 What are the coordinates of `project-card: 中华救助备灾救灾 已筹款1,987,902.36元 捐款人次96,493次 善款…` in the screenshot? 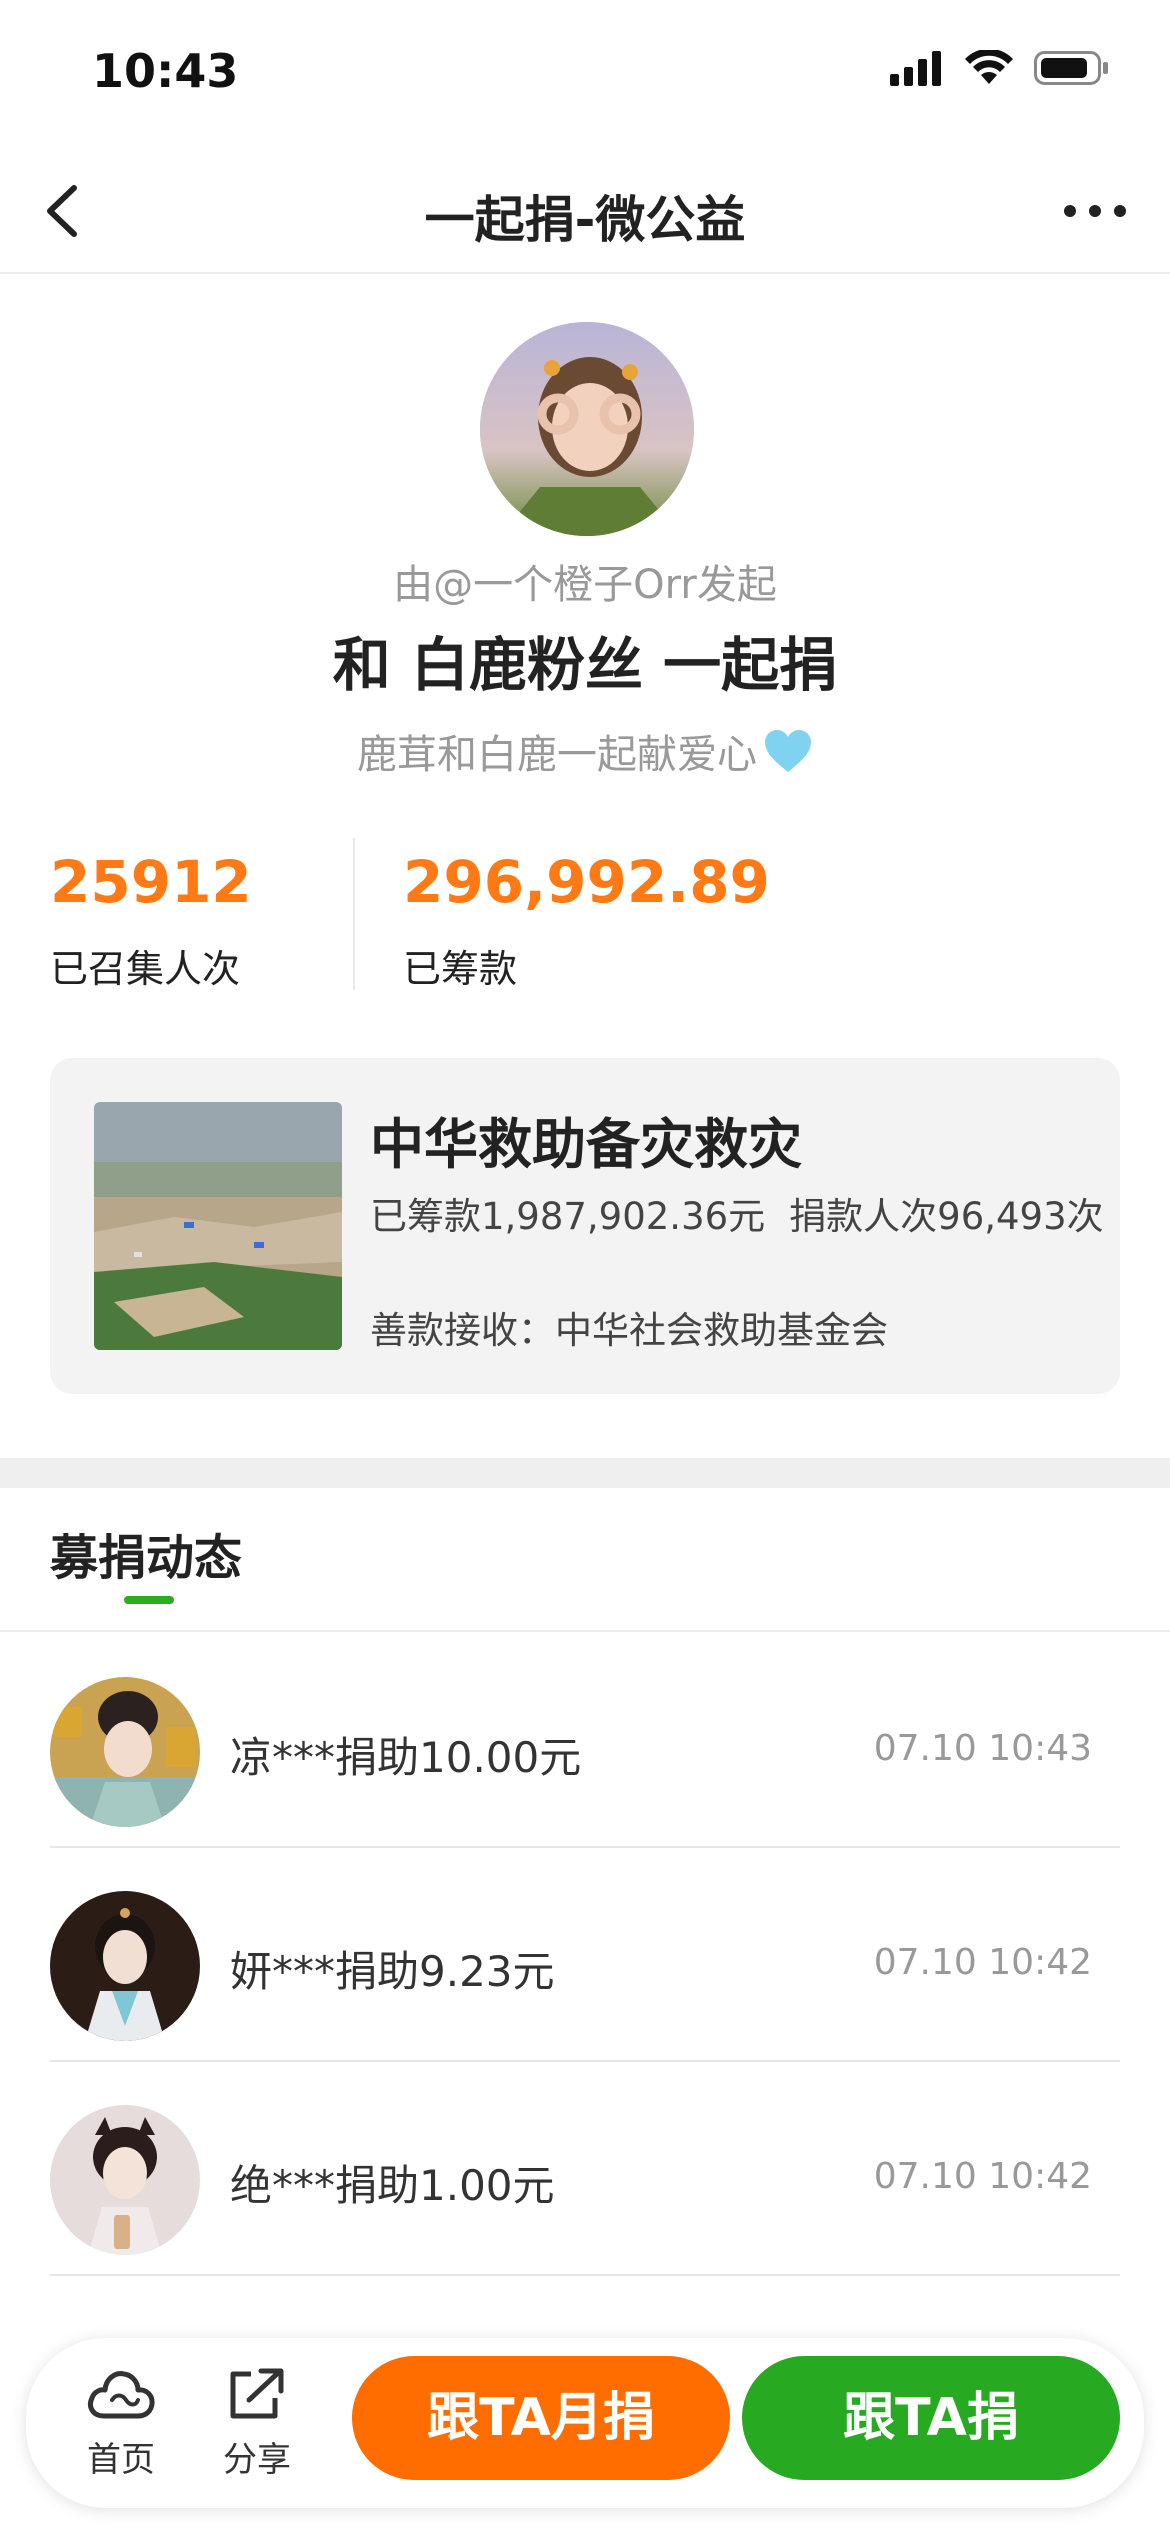 It's located at (585, 1226).